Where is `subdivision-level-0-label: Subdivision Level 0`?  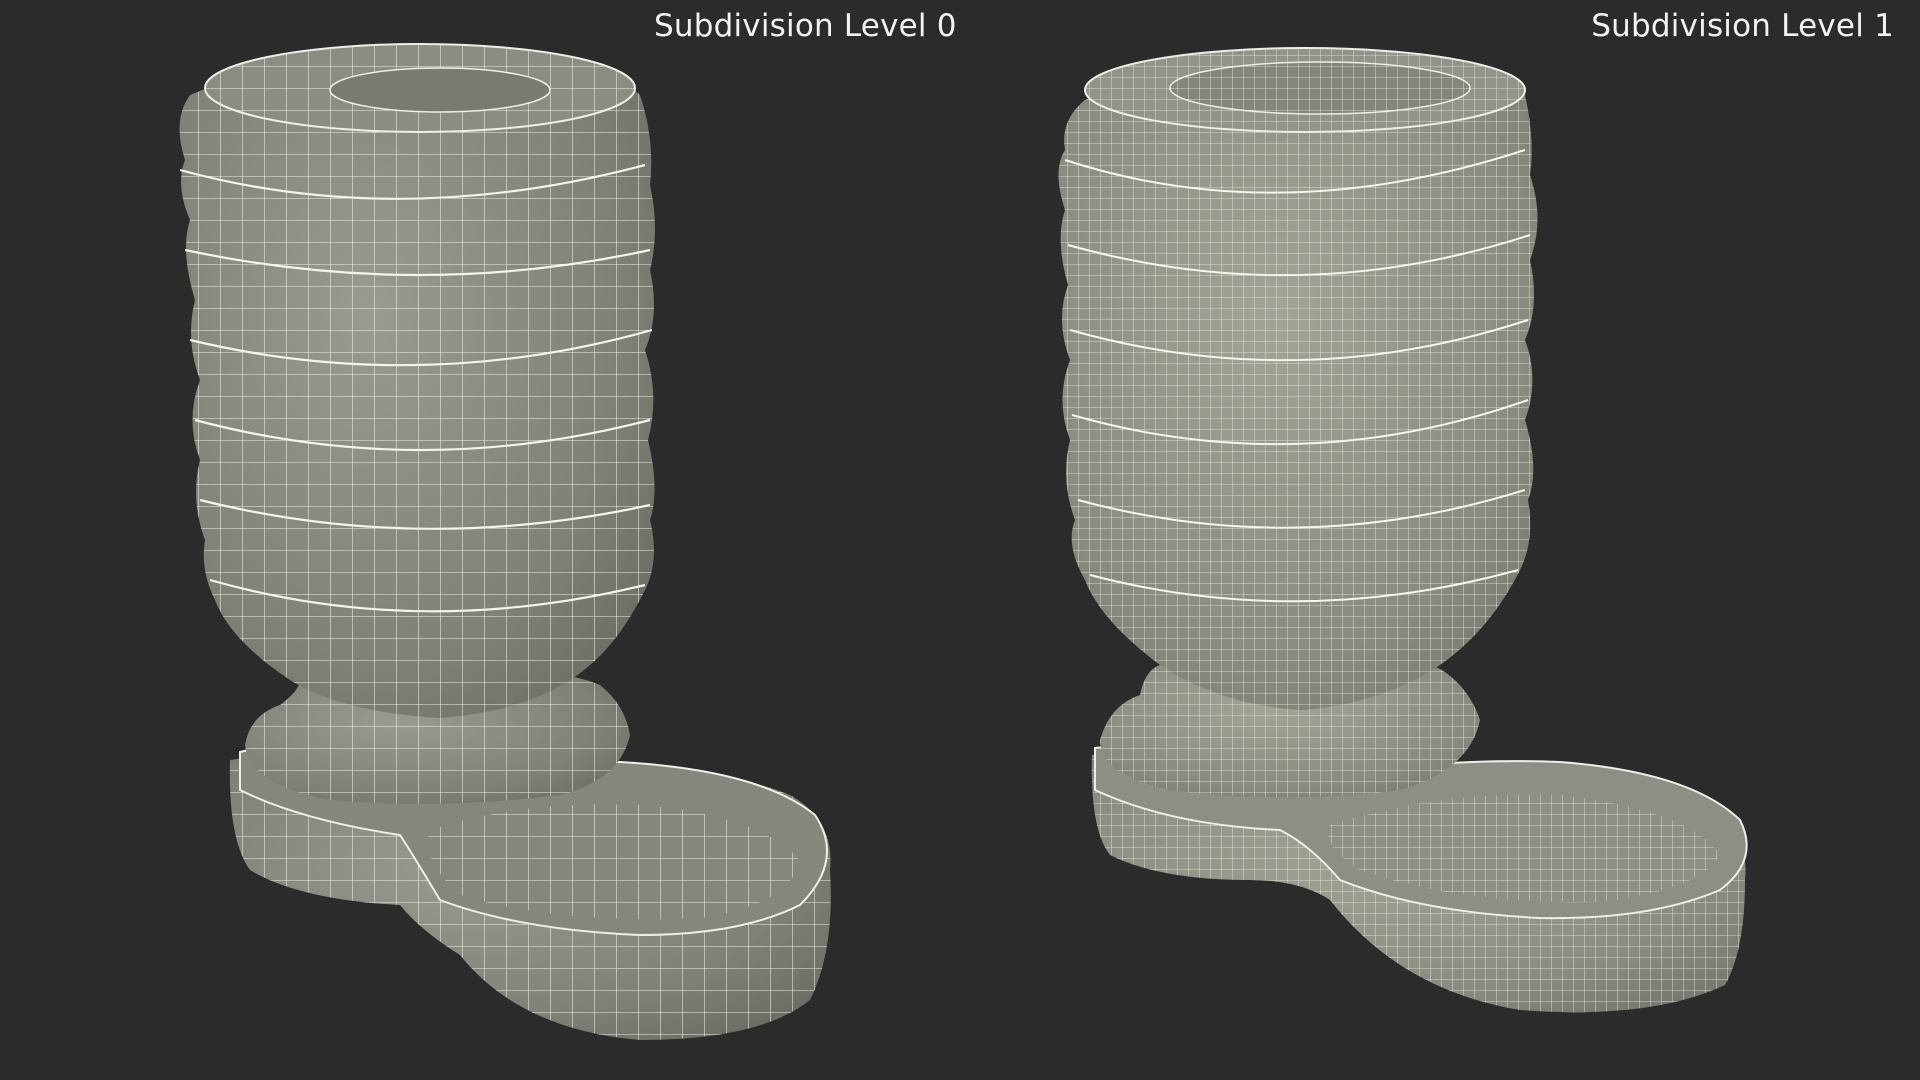 subdivision-level-0-label: Subdivision Level 0 is located at coordinates (805, 26).